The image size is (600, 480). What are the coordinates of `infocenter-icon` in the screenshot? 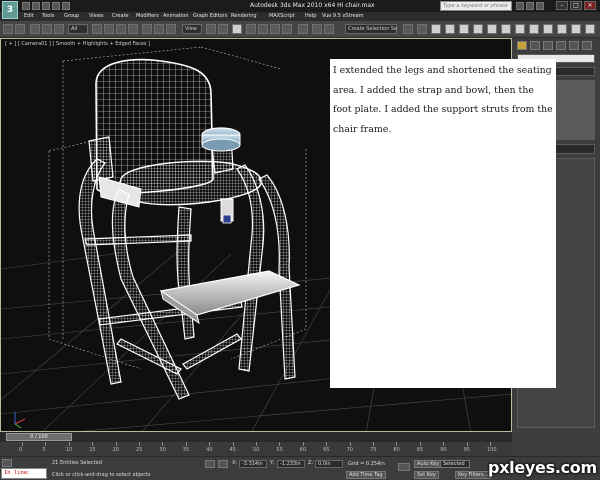 It's located at (520, 6).